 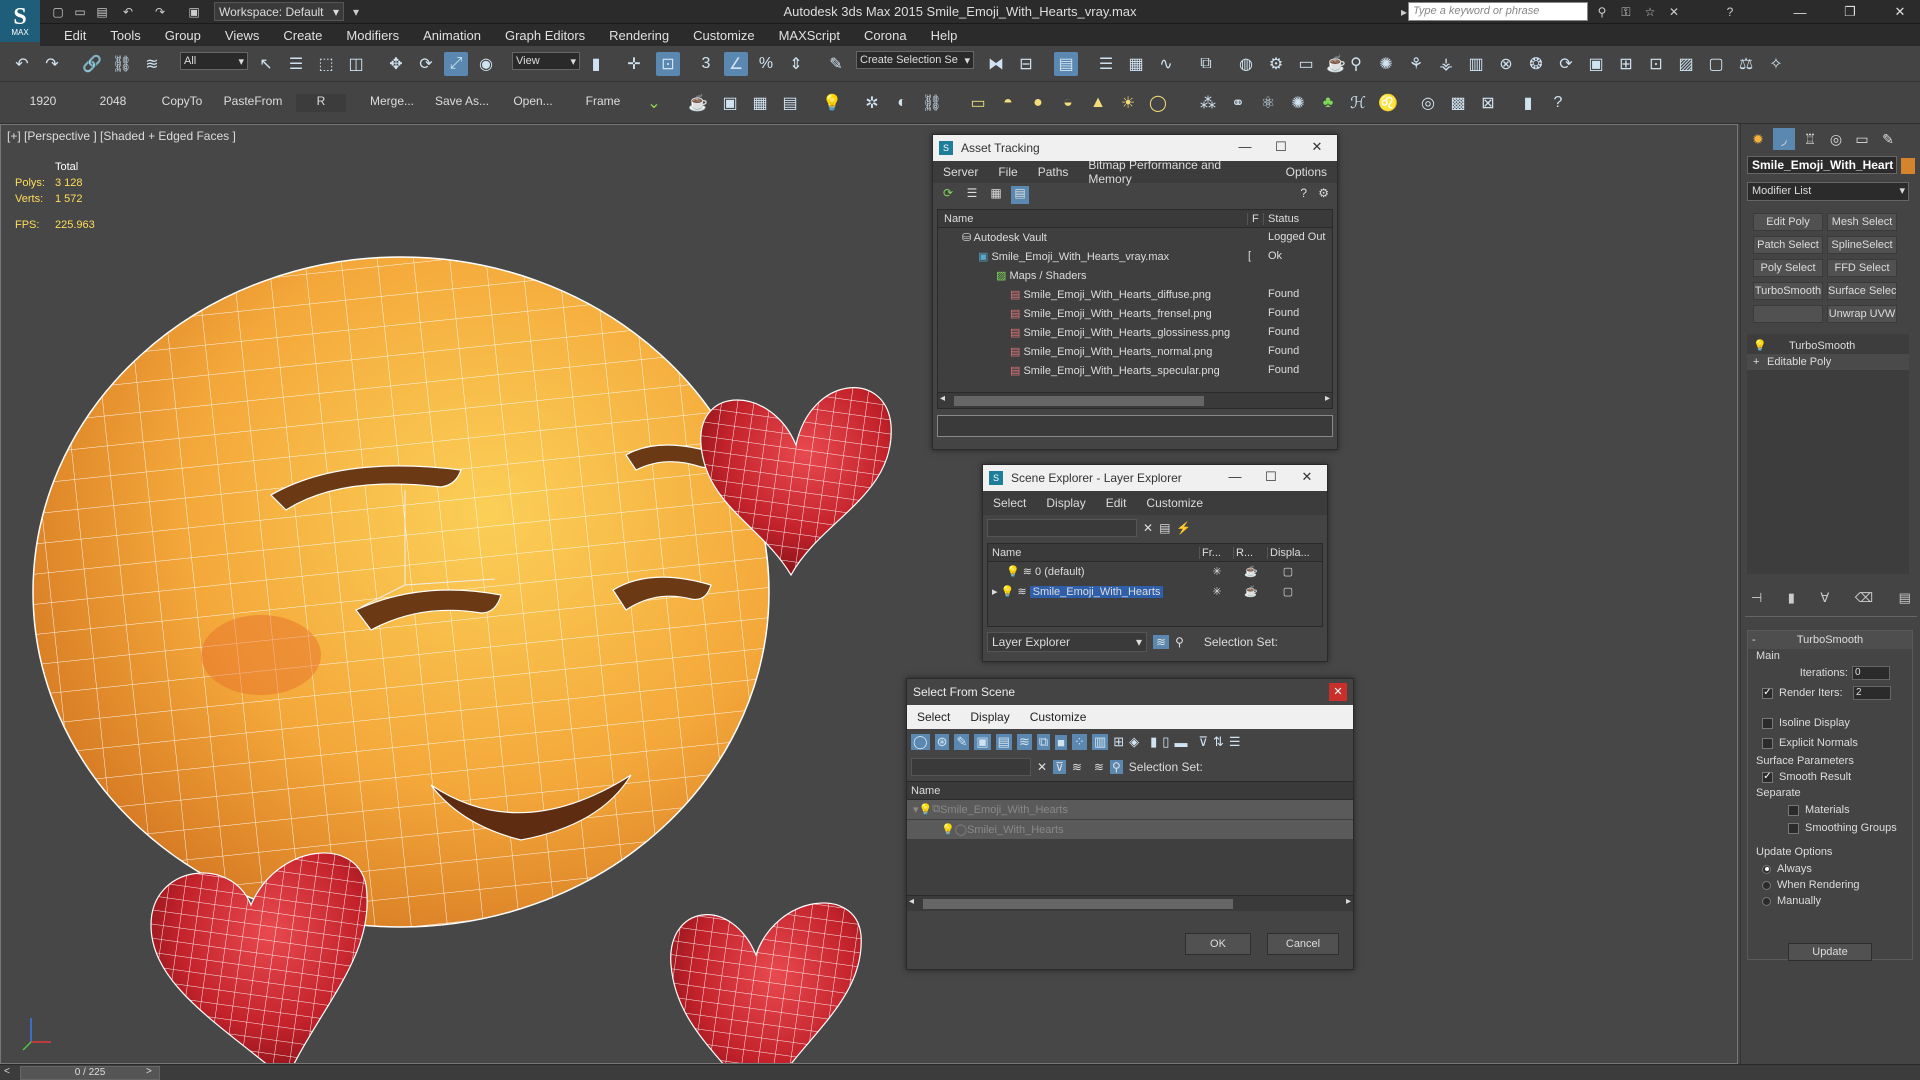 I want to click on communication-icon: ✕, so click(x=1674, y=12).